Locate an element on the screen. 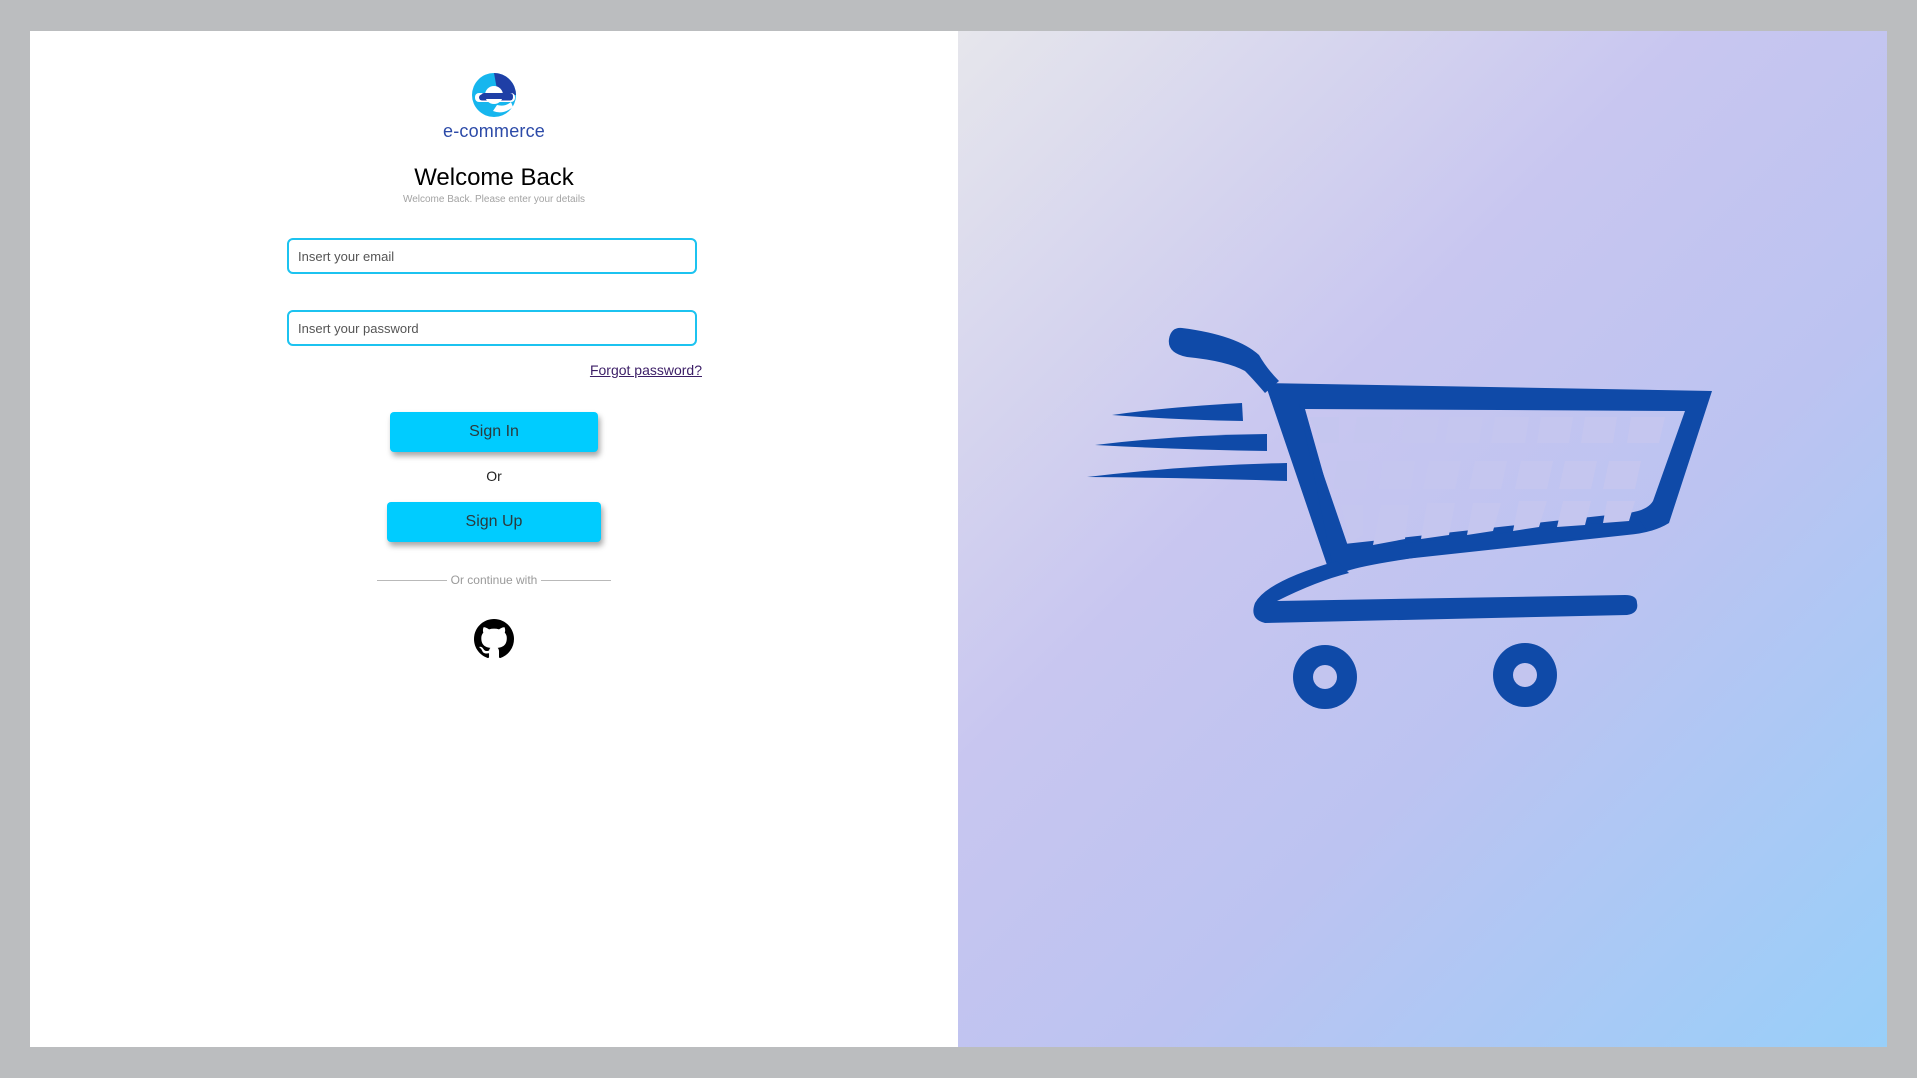 This screenshot has width=1917, height=1078. shopping-cart-icon is located at coordinates (1399, 518).